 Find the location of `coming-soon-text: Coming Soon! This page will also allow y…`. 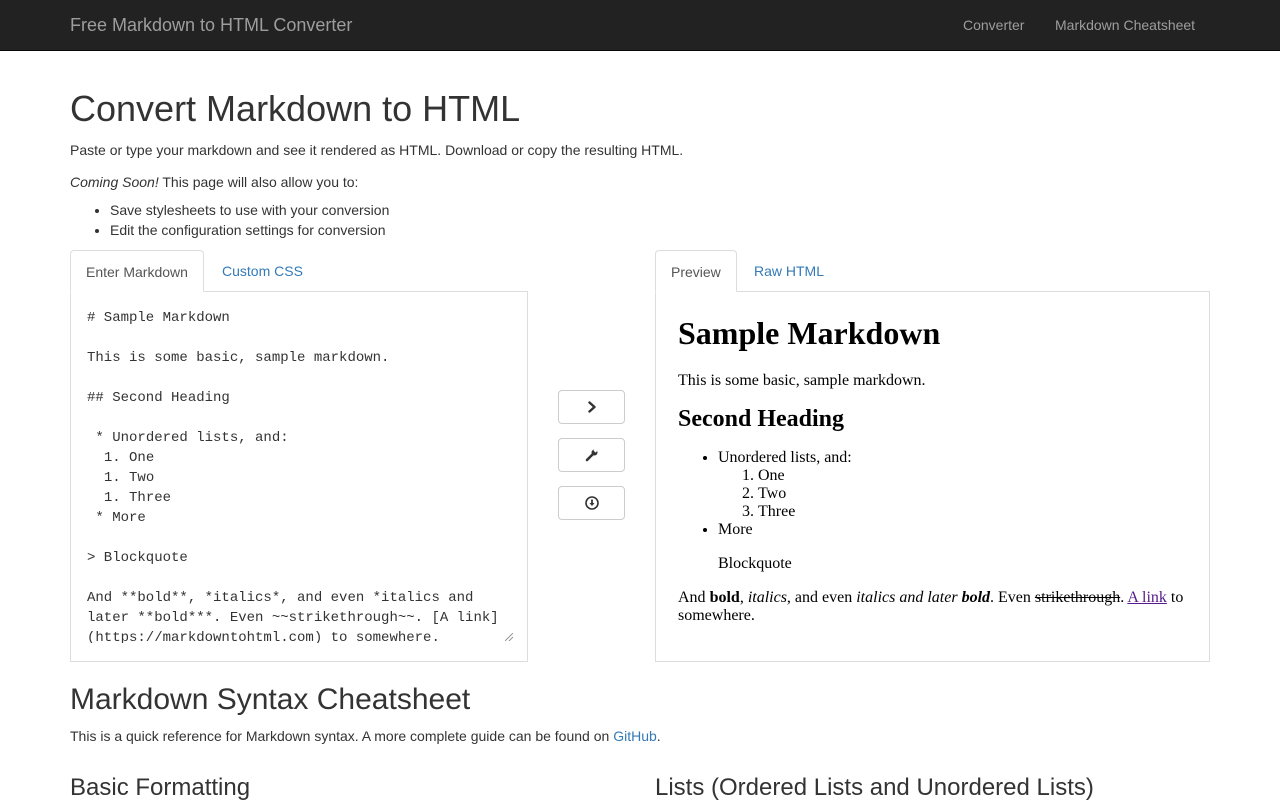

coming-soon-text: Coming Soon! This page will also allow y… is located at coordinates (214, 182).